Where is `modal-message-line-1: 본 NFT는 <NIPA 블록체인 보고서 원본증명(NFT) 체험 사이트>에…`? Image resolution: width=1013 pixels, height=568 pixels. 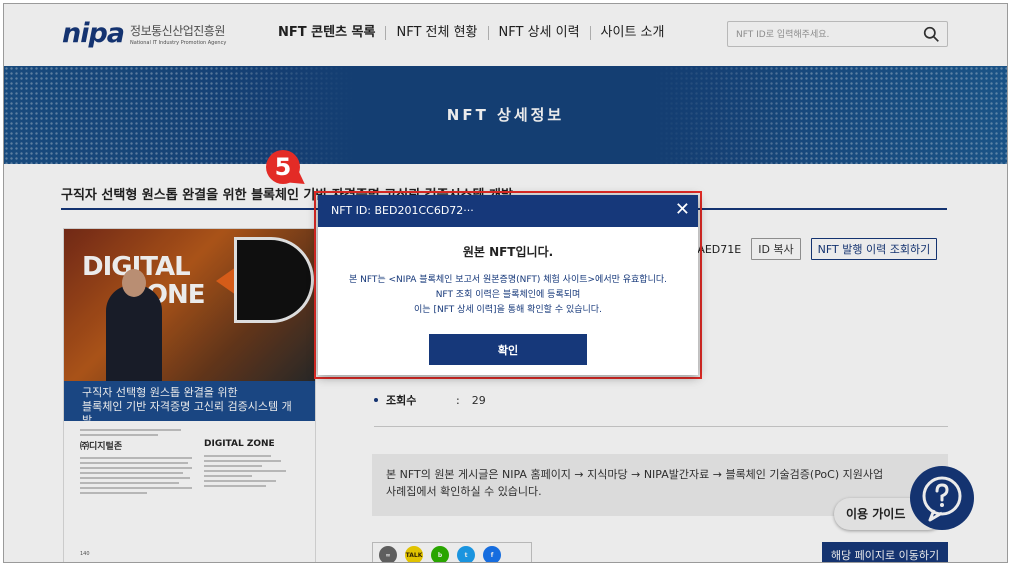
modal-message-line-1: 본 NFT는 <NIPA 블록체인 보고서 원본증명(NFT) 체험 사이트>에… is located at coordinates (508, 280).